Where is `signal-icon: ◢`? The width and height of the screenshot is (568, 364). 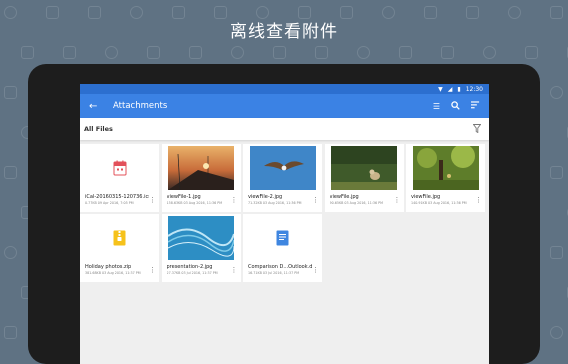 signal-icon: ◢ is located at coordinates (450, 89).